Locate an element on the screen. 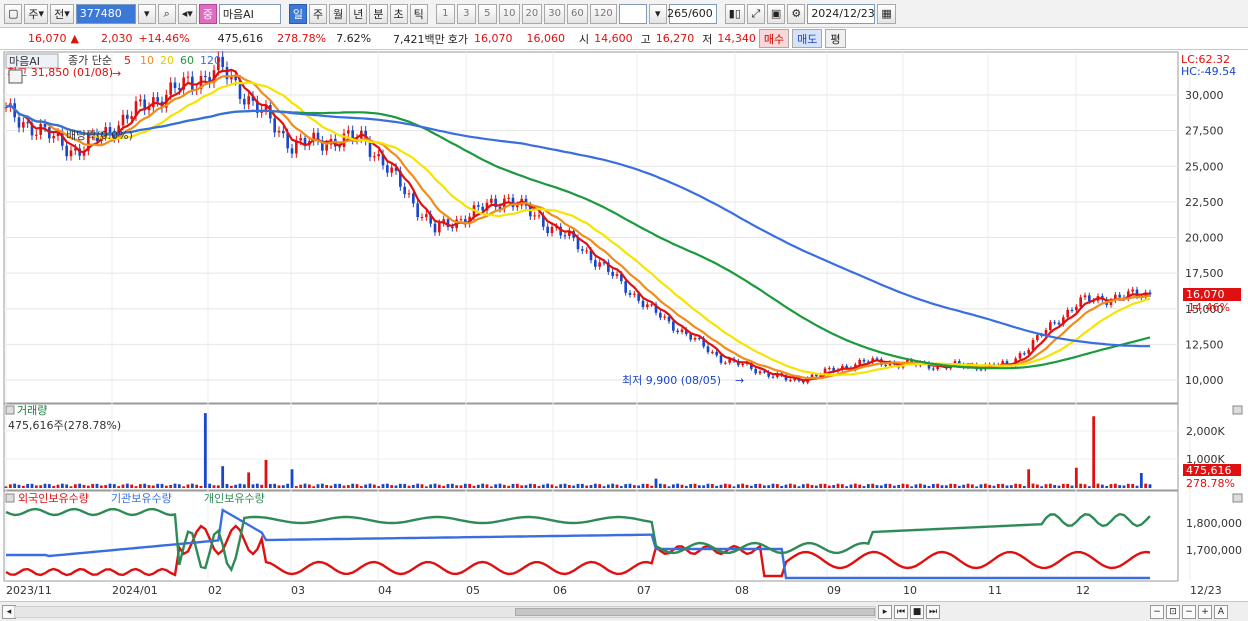 The height and width of the screenshot is (621, 1248). chart-tool-icon is located at coordinates (15, 76).